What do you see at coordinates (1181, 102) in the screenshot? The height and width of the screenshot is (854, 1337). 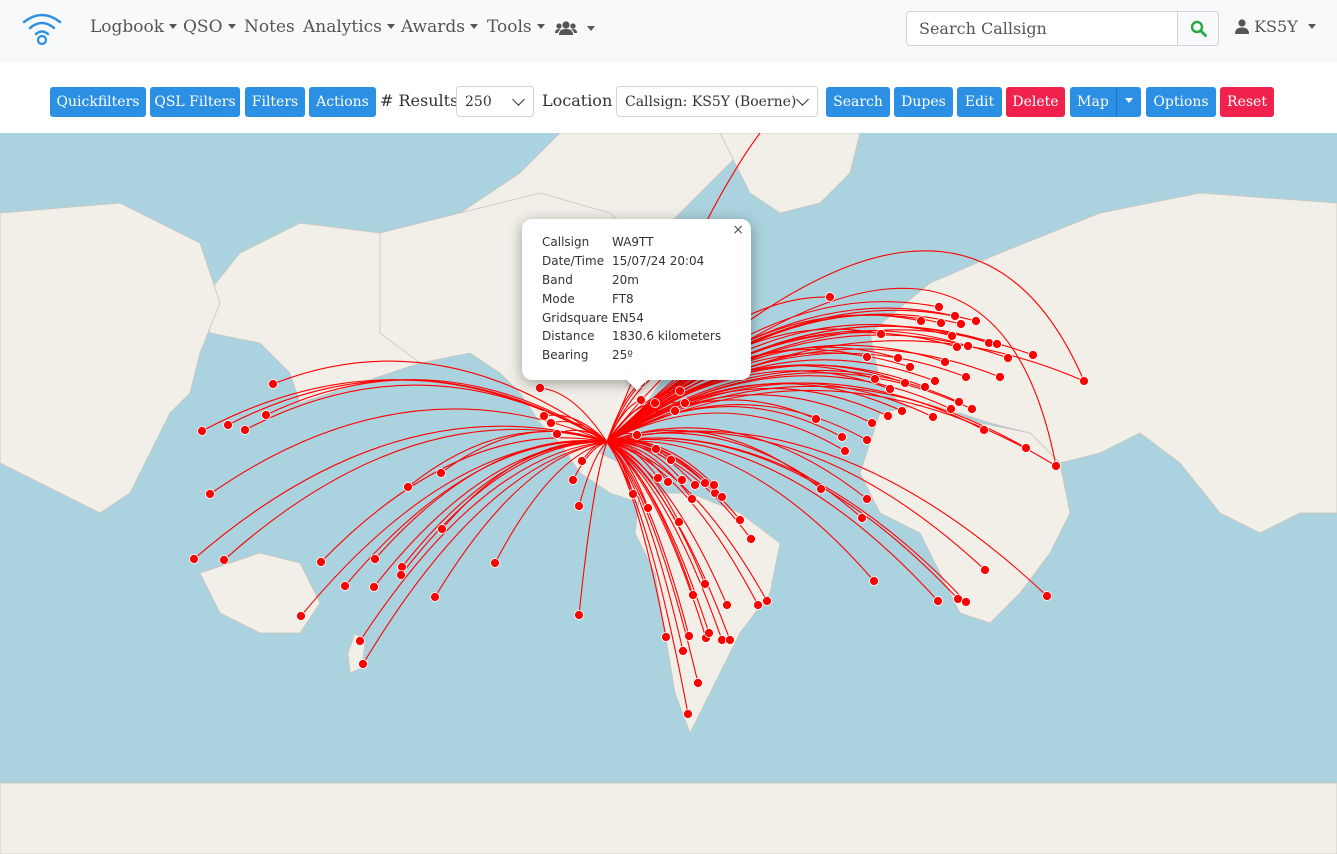 I see `options-button: Options` at bounding box center [1181, 102].